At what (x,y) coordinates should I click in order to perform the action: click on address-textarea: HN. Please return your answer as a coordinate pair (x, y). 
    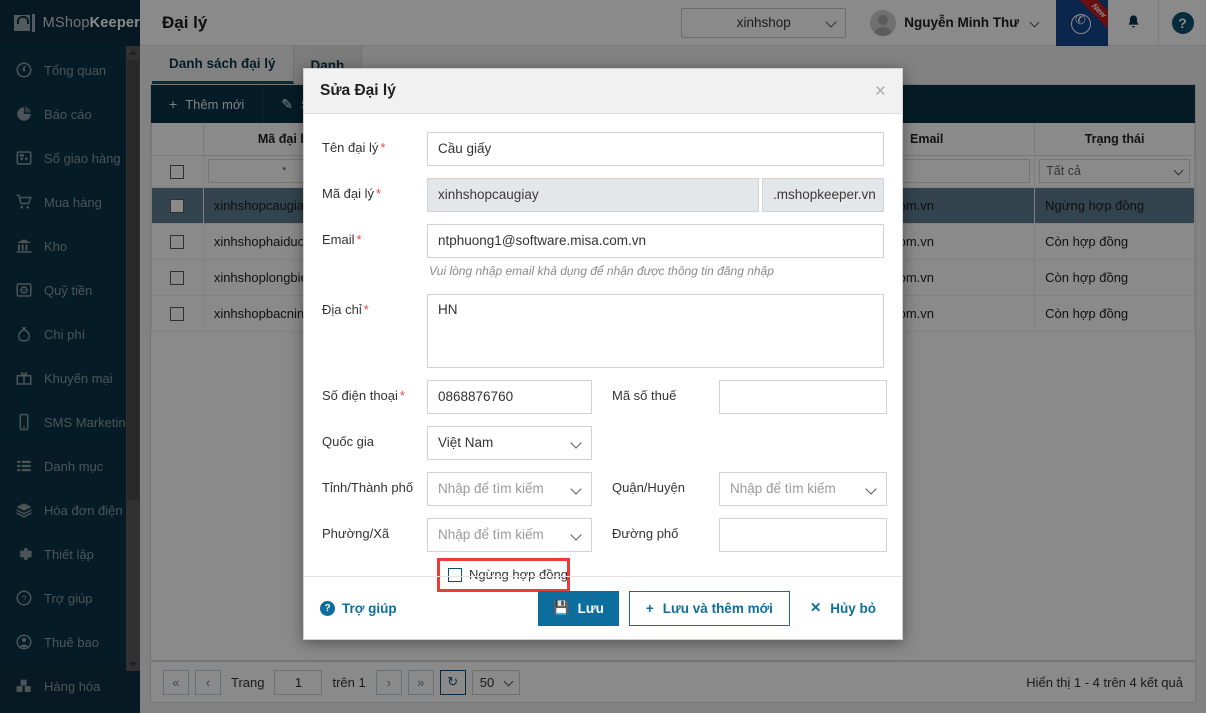
    Looking at the image, I should click on (655, 331).